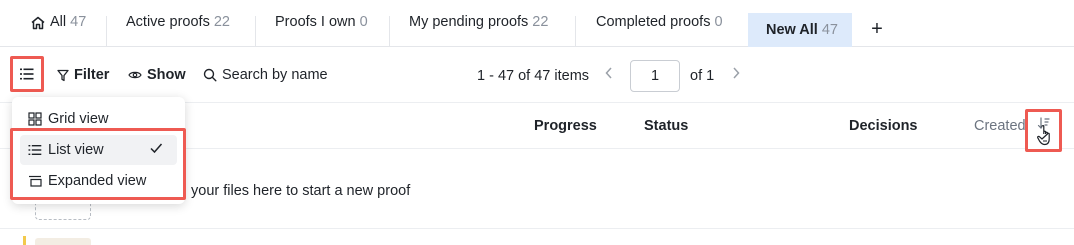 The image size is (1074, 245). I want to click on view-mode-button, so click(27, 74).